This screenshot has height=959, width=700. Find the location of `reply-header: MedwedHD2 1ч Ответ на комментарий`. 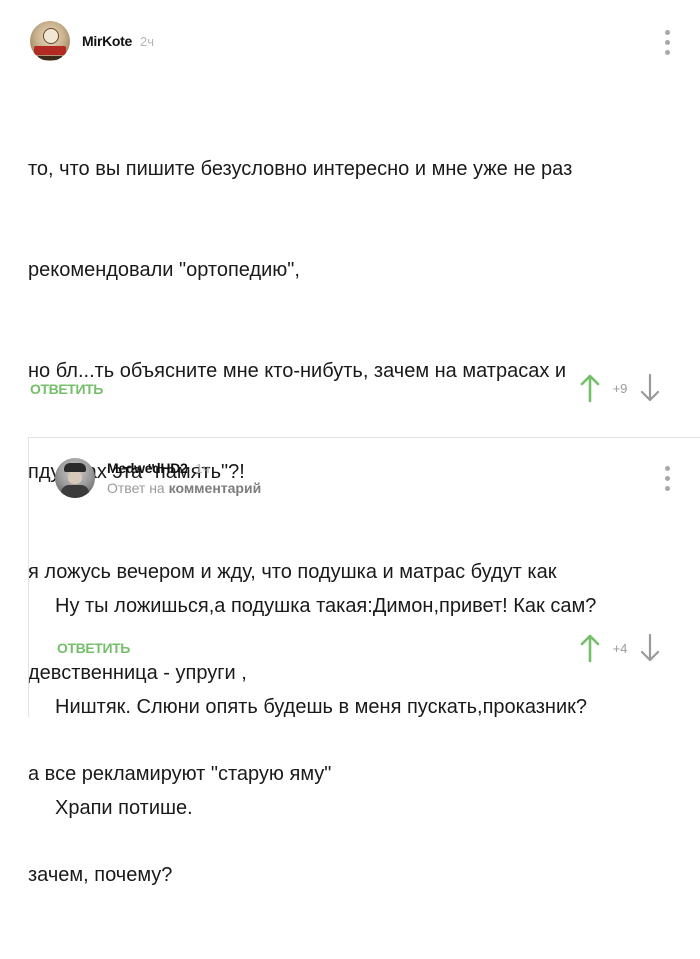

reply-header: MedwedHD2 1ч Ответ на комментарий is located at coordinates (158, 478).